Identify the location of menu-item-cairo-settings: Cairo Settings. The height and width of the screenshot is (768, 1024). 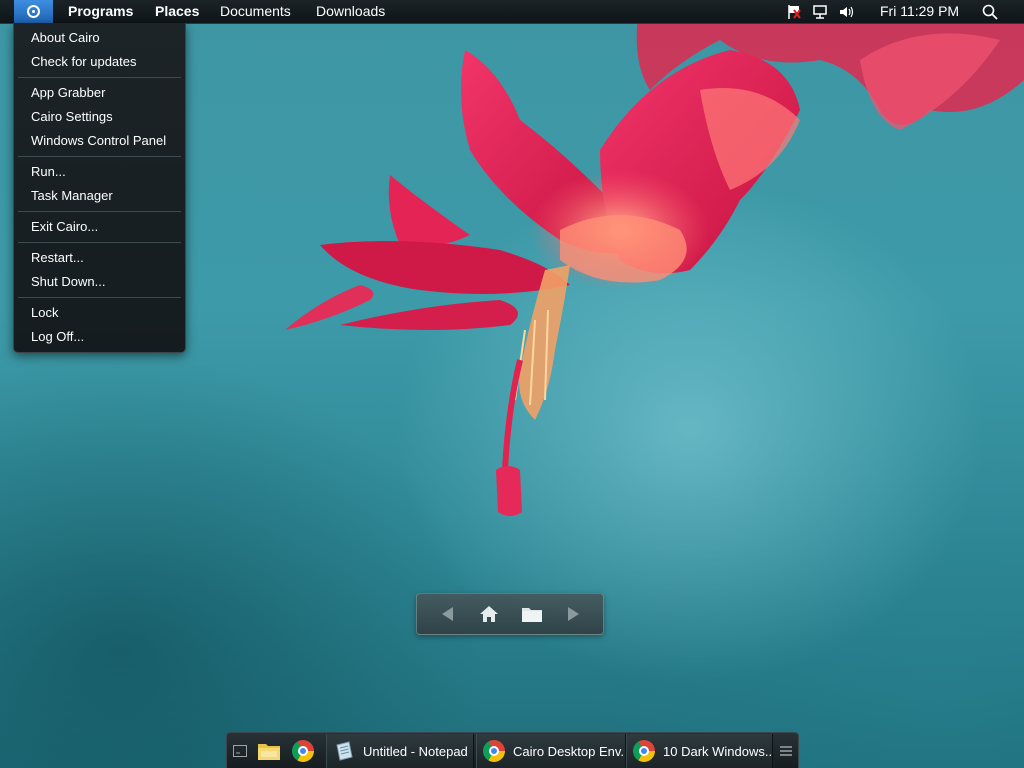
(72, 116).